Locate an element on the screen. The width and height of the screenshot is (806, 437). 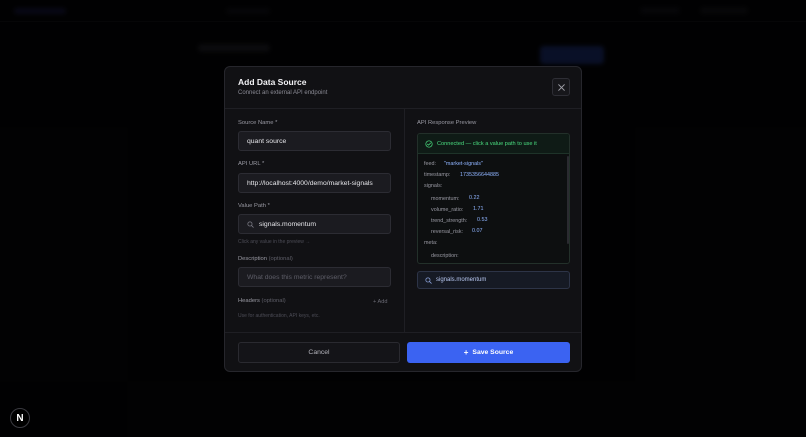
value-path-label: Value Path * is located at coordinates (254, 206).